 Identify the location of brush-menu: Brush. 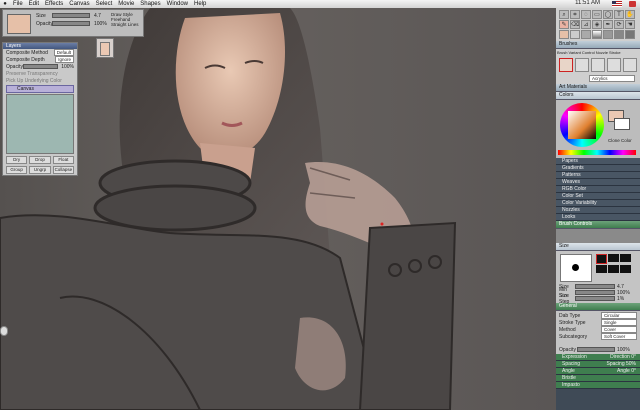
(562, 52).